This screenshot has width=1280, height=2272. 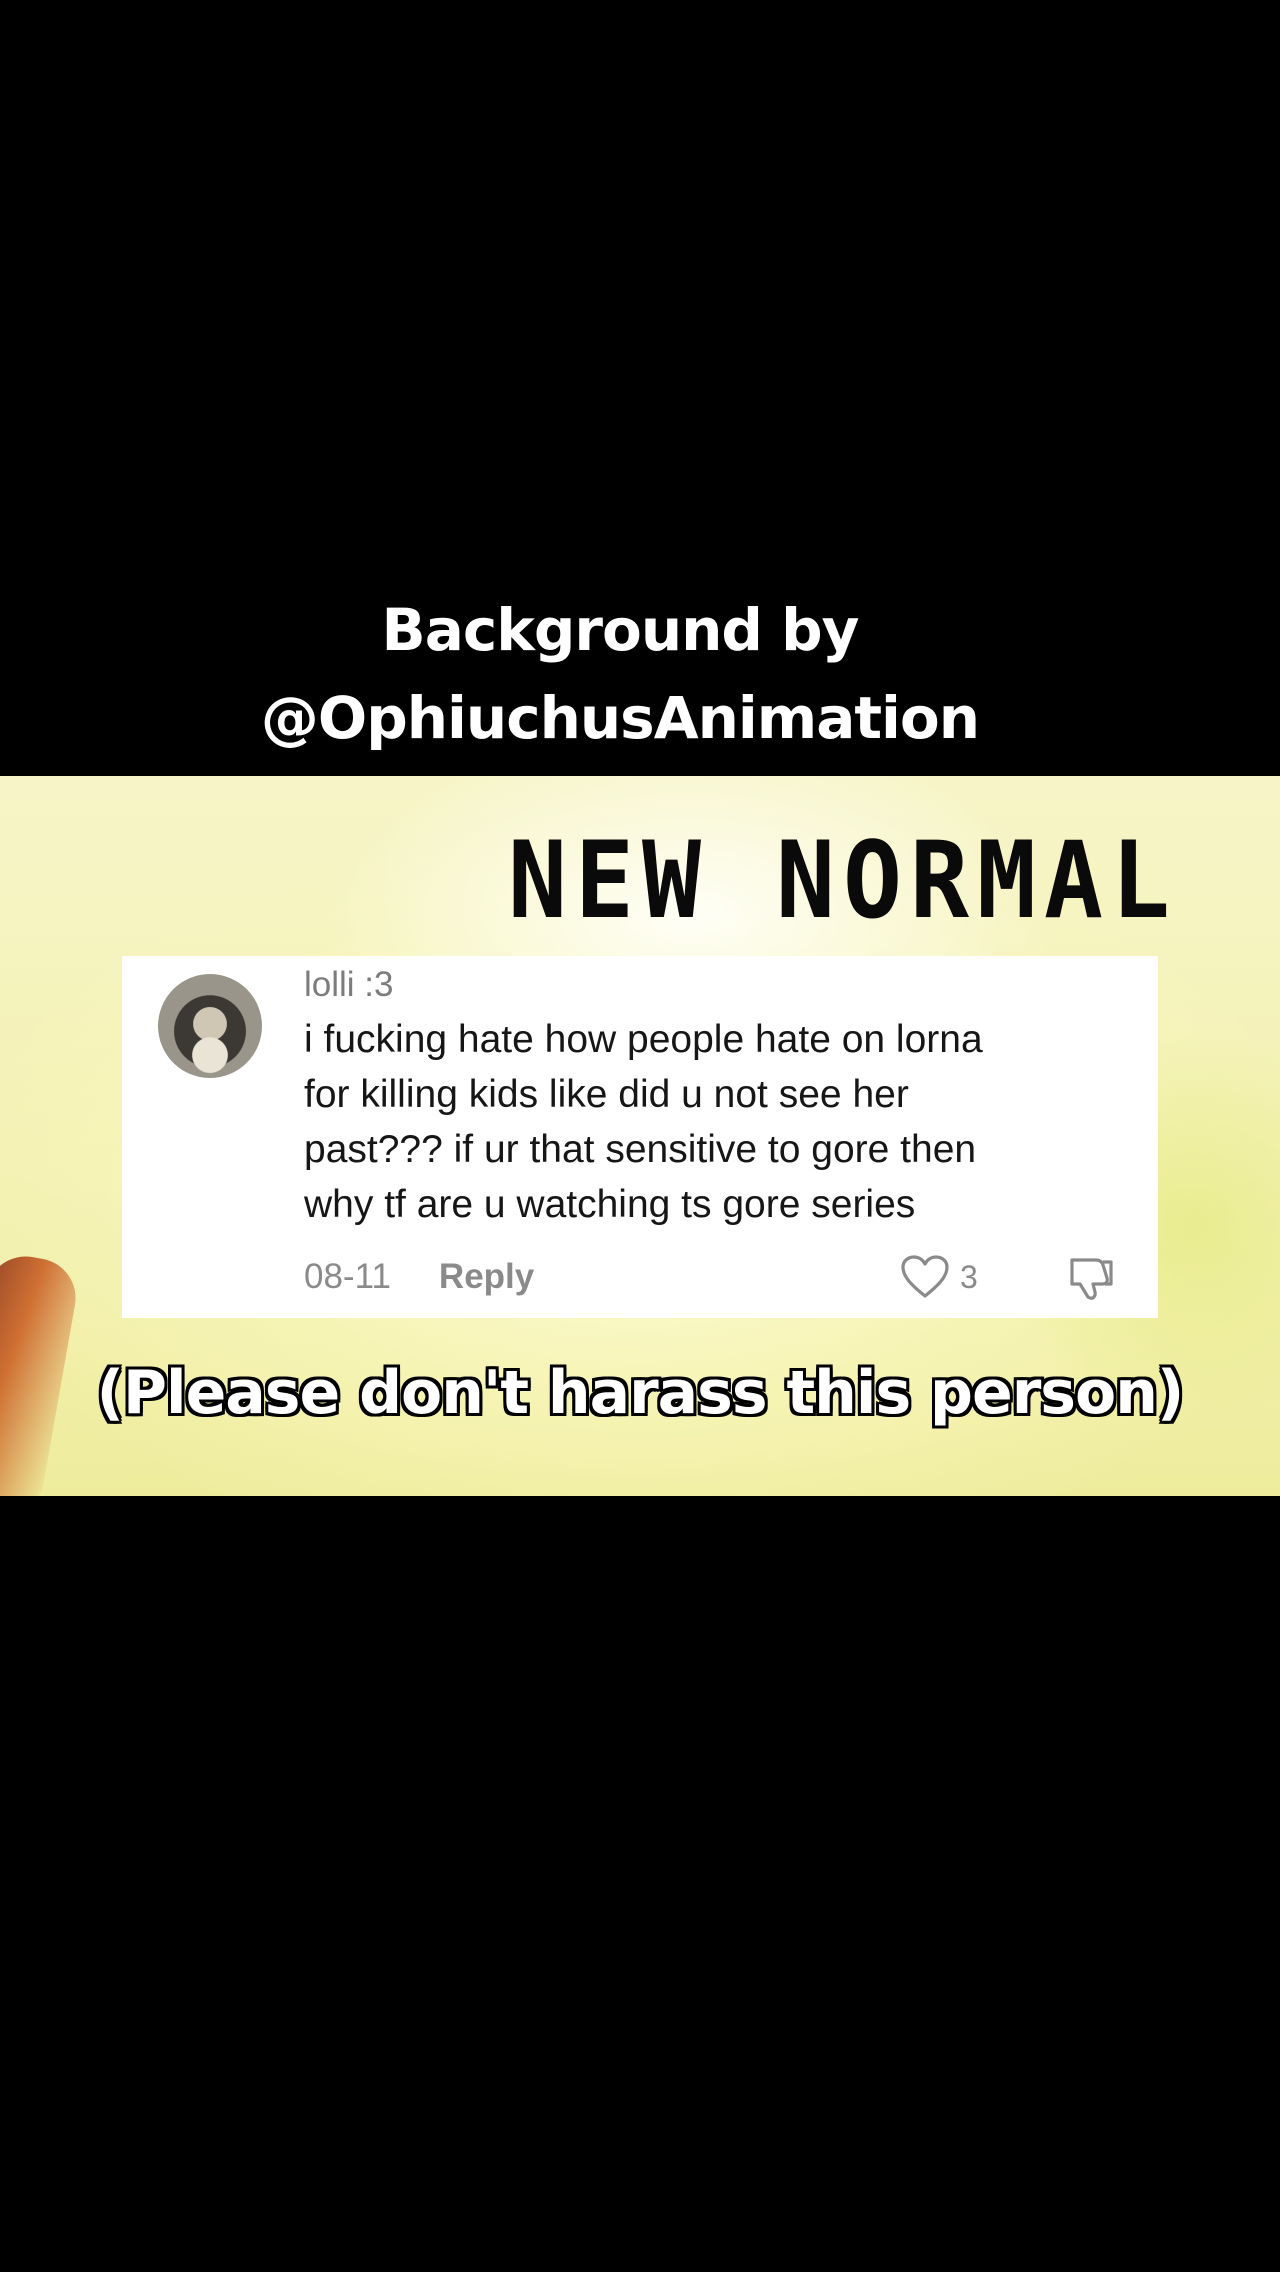 I want to click on credit-line-2: @OphiuchusAnimation, so click(x=620, y=718).